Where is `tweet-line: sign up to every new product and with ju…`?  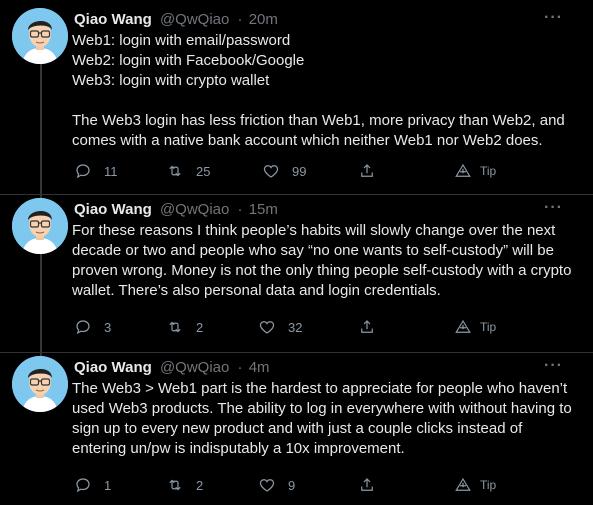 tweet-line: sign up to every new product and with ju… is located at coordinates (297, 428).